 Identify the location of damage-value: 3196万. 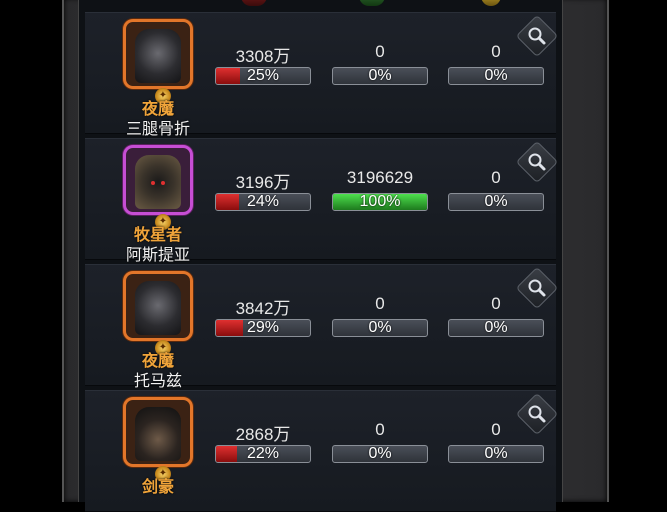
(263, 182).